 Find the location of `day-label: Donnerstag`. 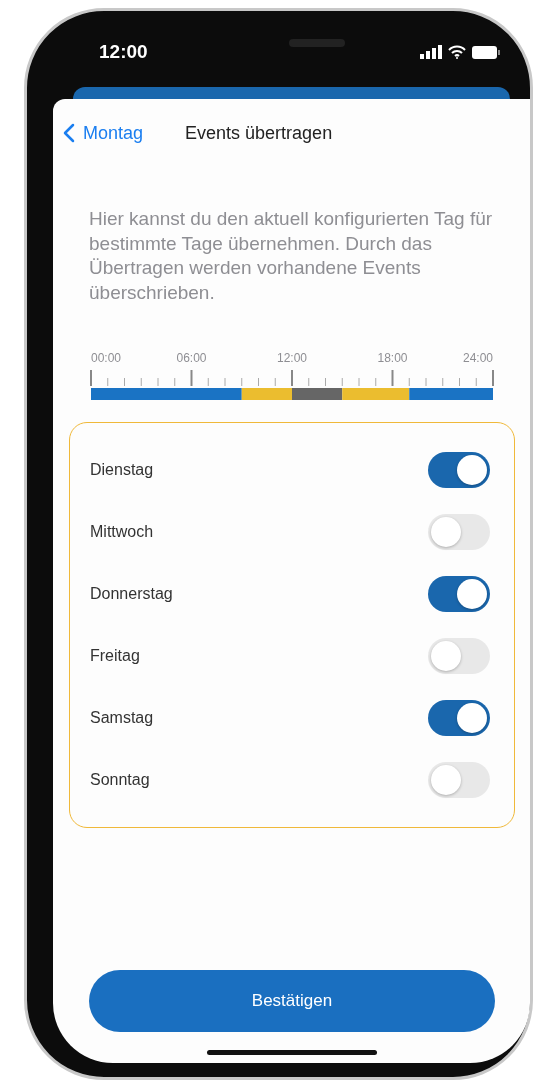

day-label: Donnerstag is located at coordinates (131, 593).